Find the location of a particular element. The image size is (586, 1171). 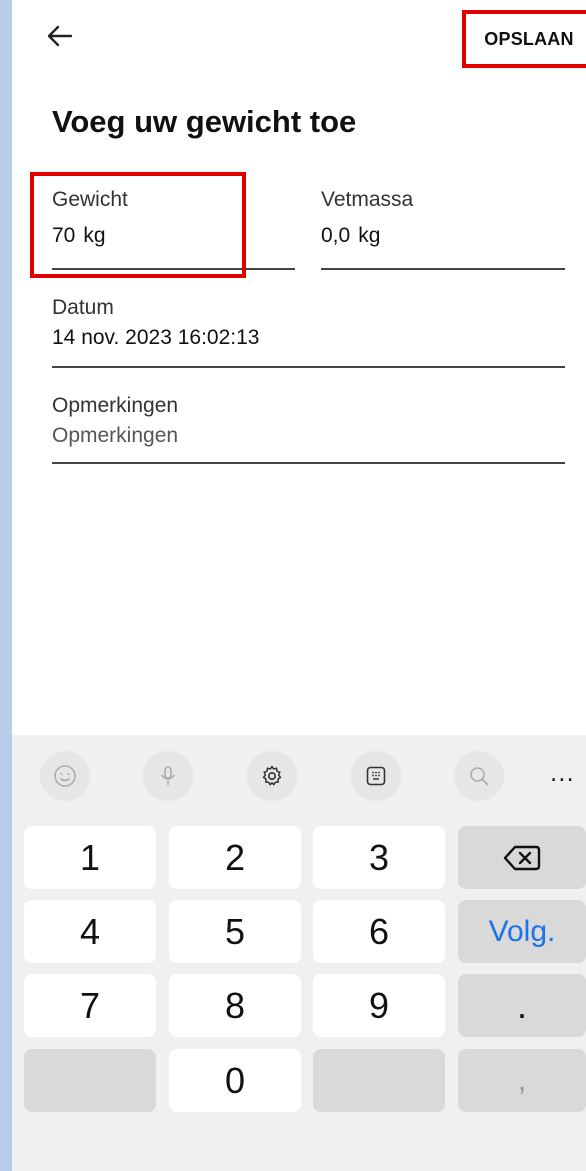

notes-field: Opmerkingen Opmerkingen is located at coordinates (308, 430).